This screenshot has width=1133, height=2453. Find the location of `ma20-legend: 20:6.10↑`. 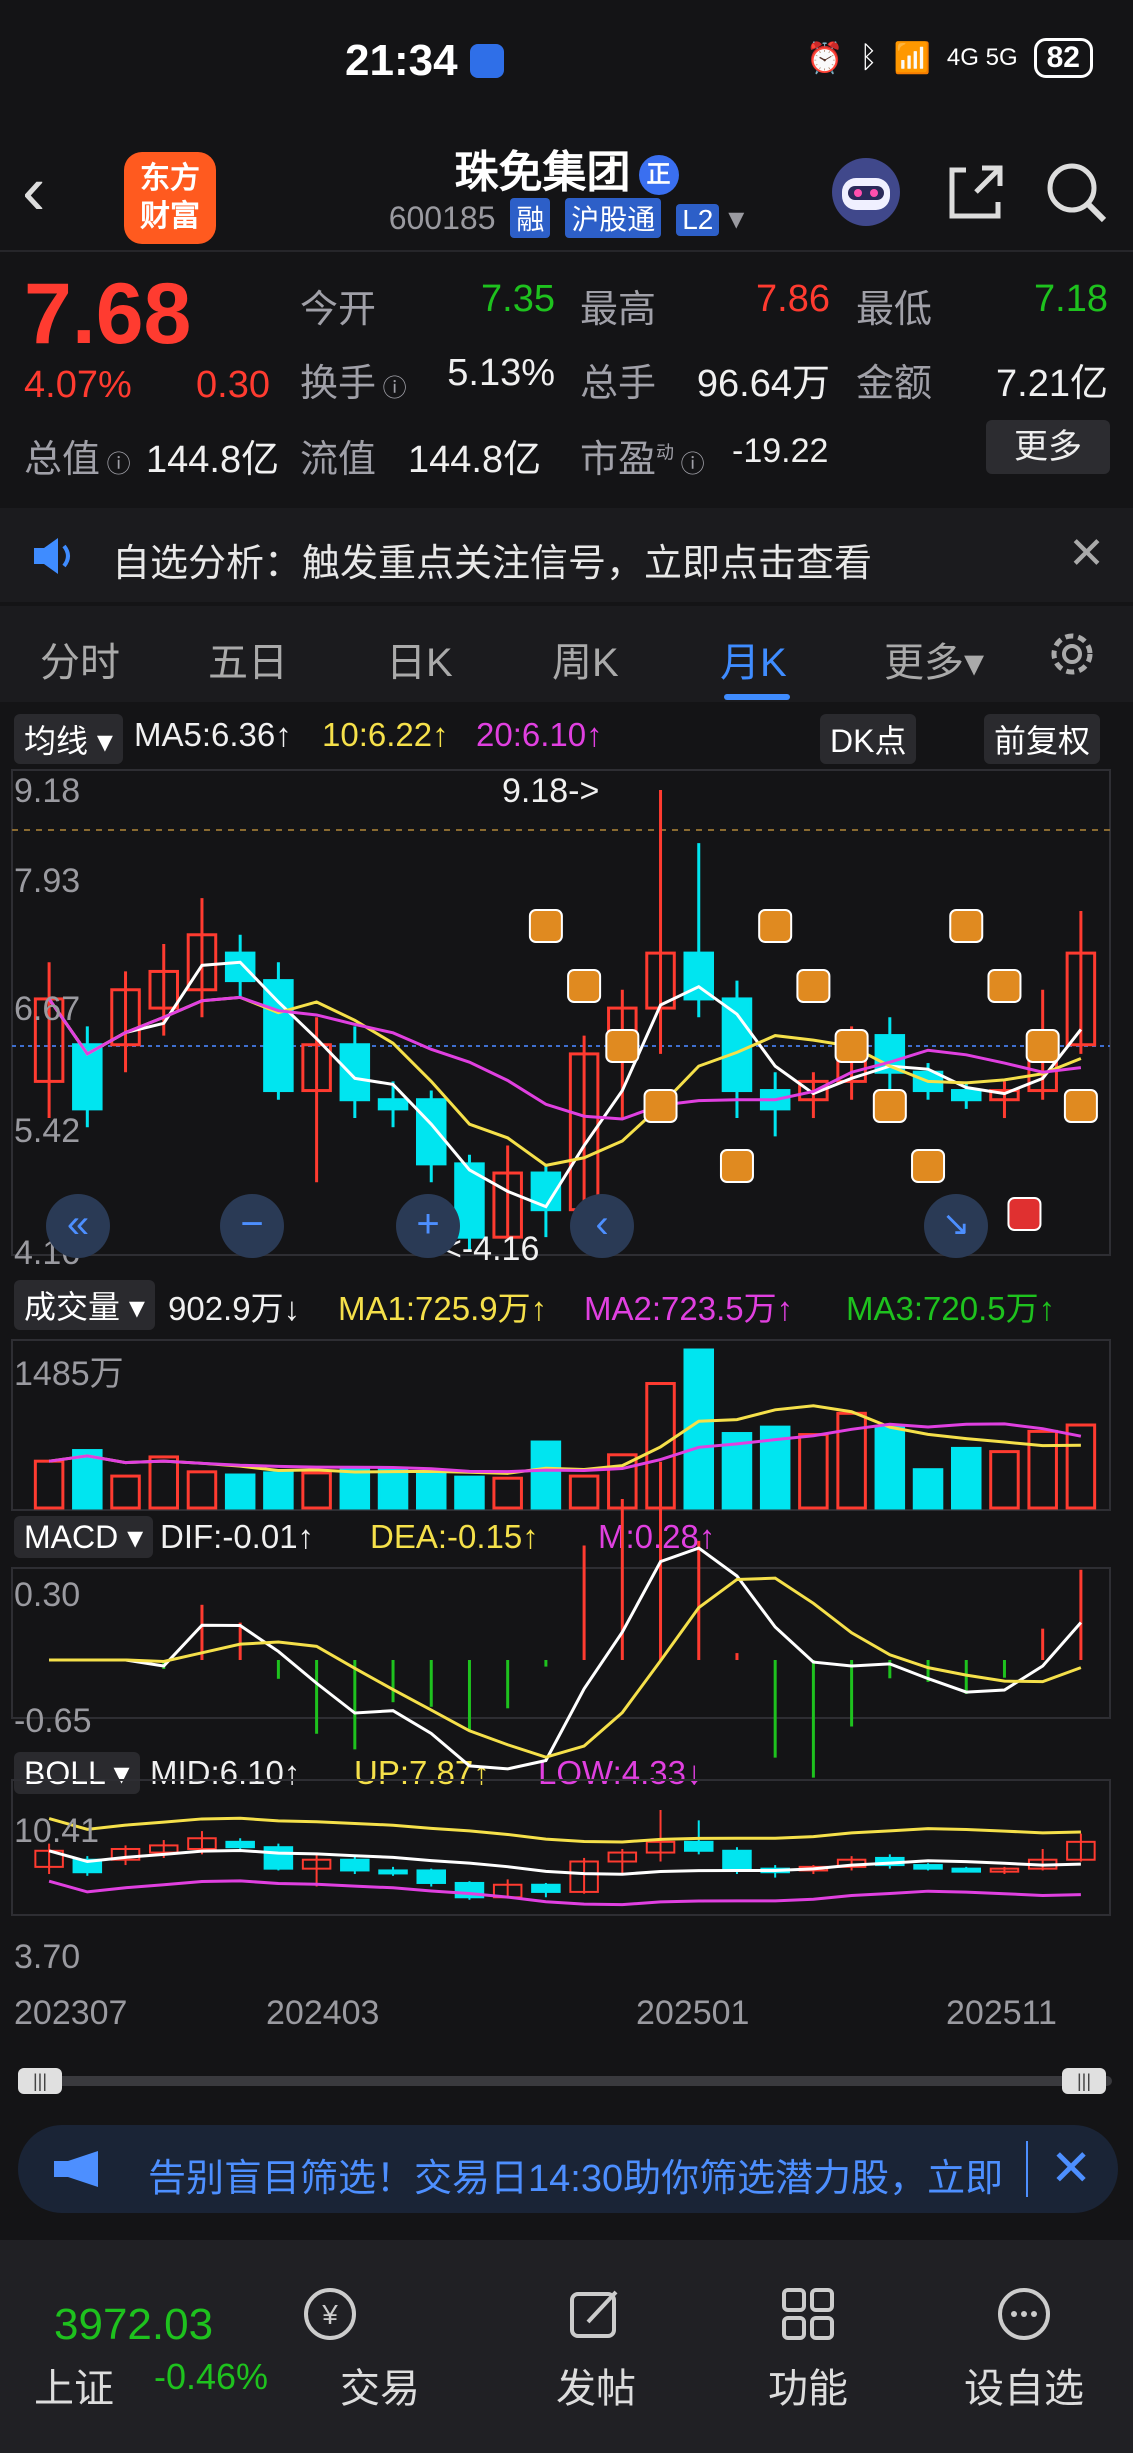

ma20-legend: 20:6.10↑ is located at coordinates (539, 734).